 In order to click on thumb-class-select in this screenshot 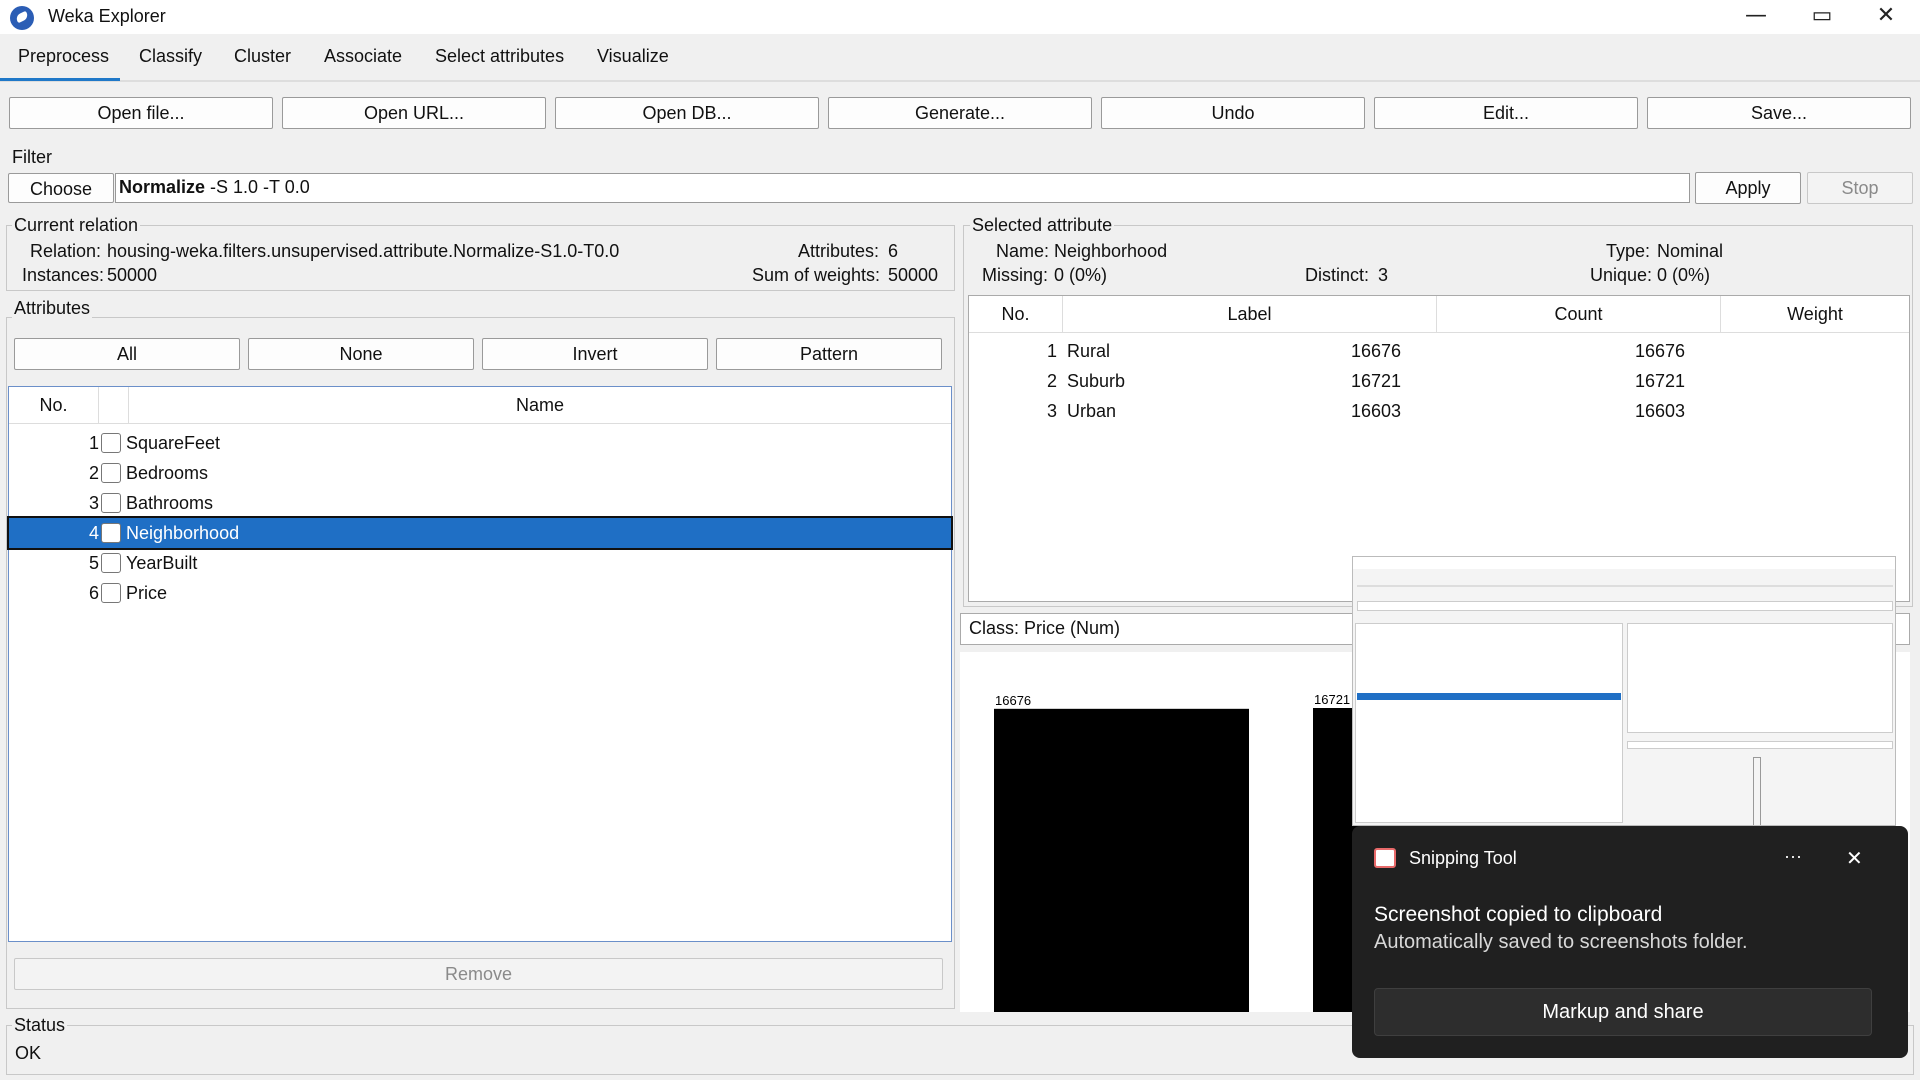, I will do `click(1760, 745)`.